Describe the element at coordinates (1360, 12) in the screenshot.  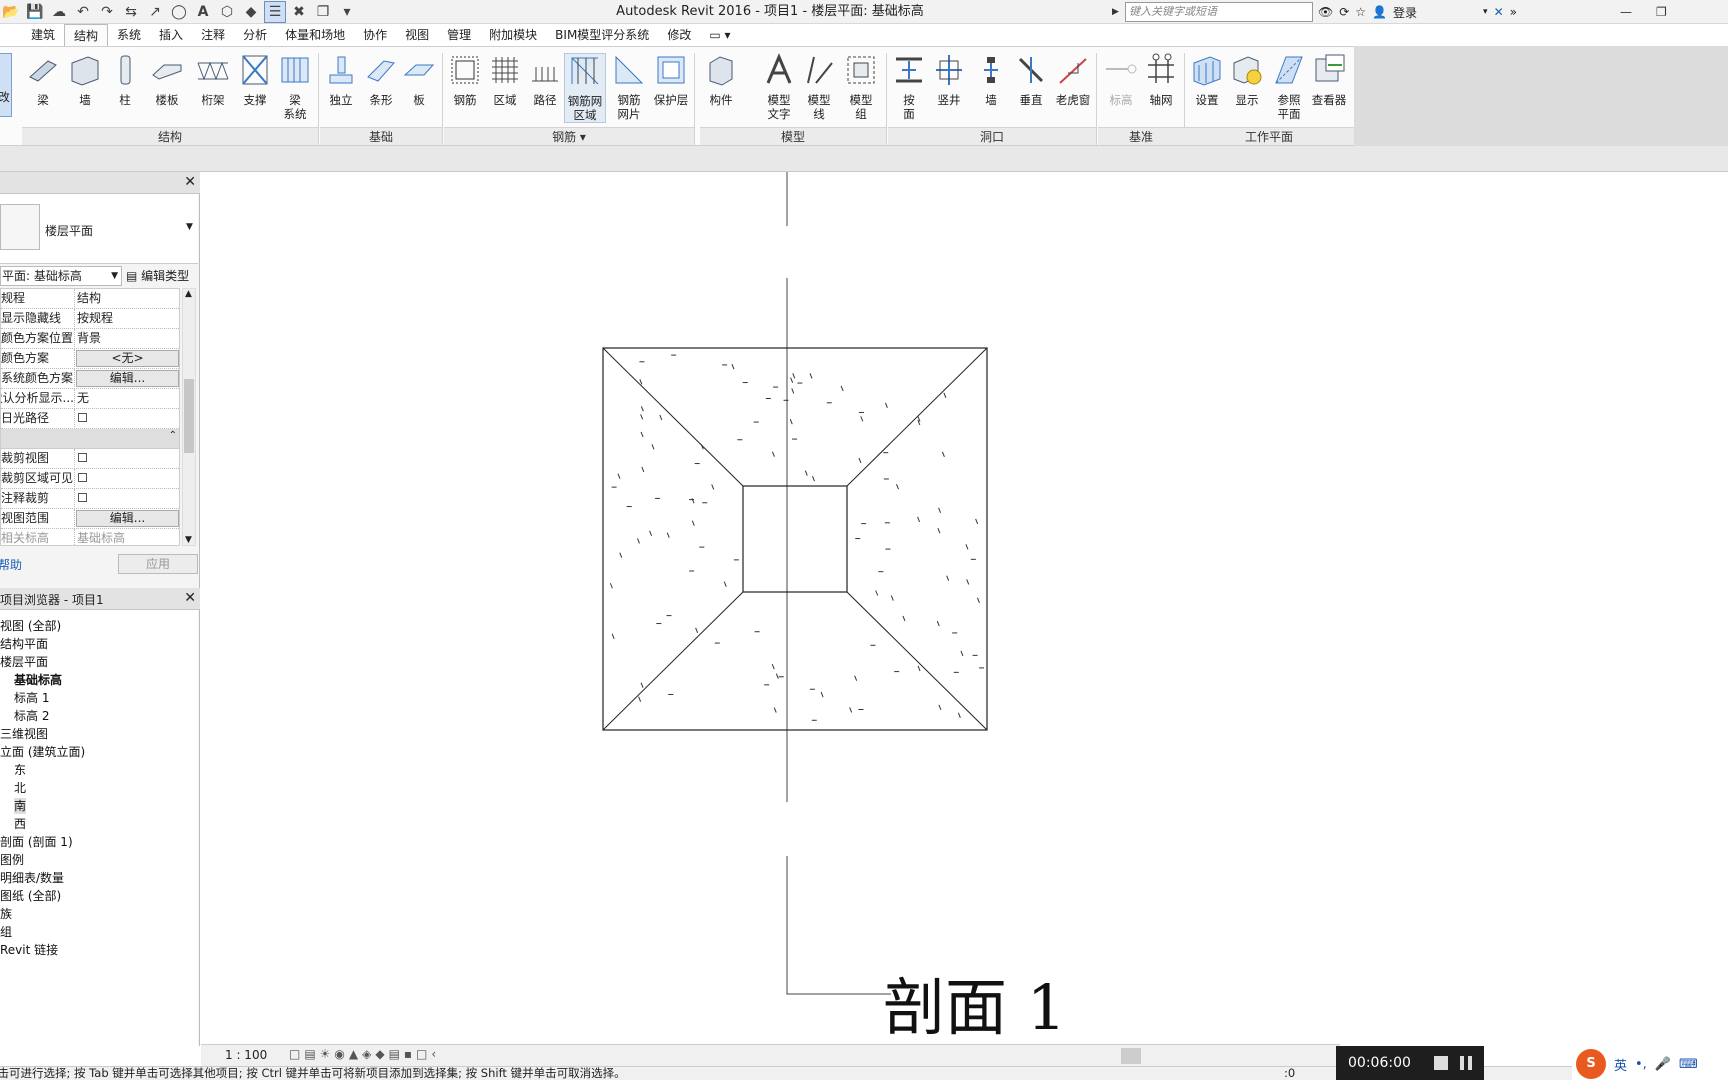
I see `star-icon: ☆` at that location.